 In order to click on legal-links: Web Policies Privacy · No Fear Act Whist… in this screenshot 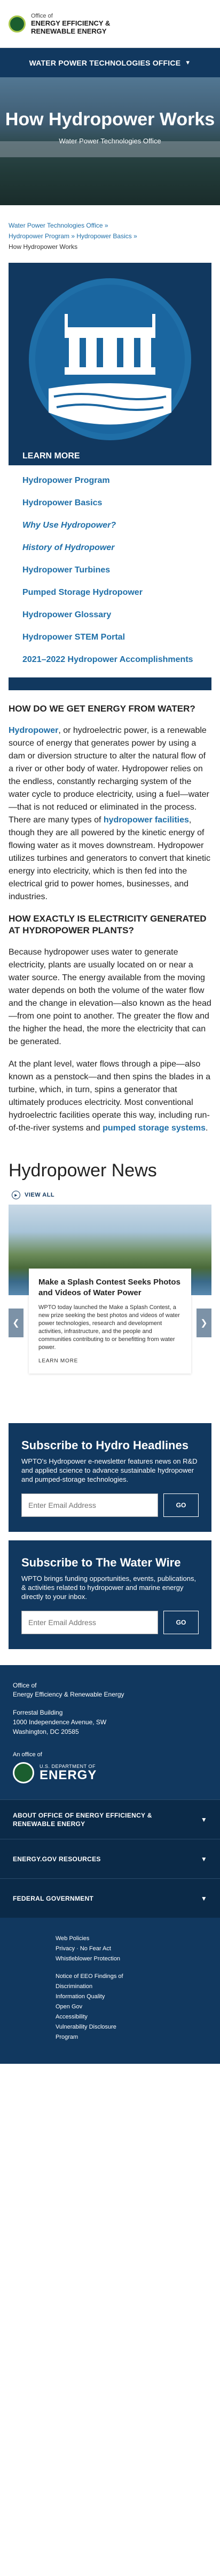, I will do `click(110, 1991)`.